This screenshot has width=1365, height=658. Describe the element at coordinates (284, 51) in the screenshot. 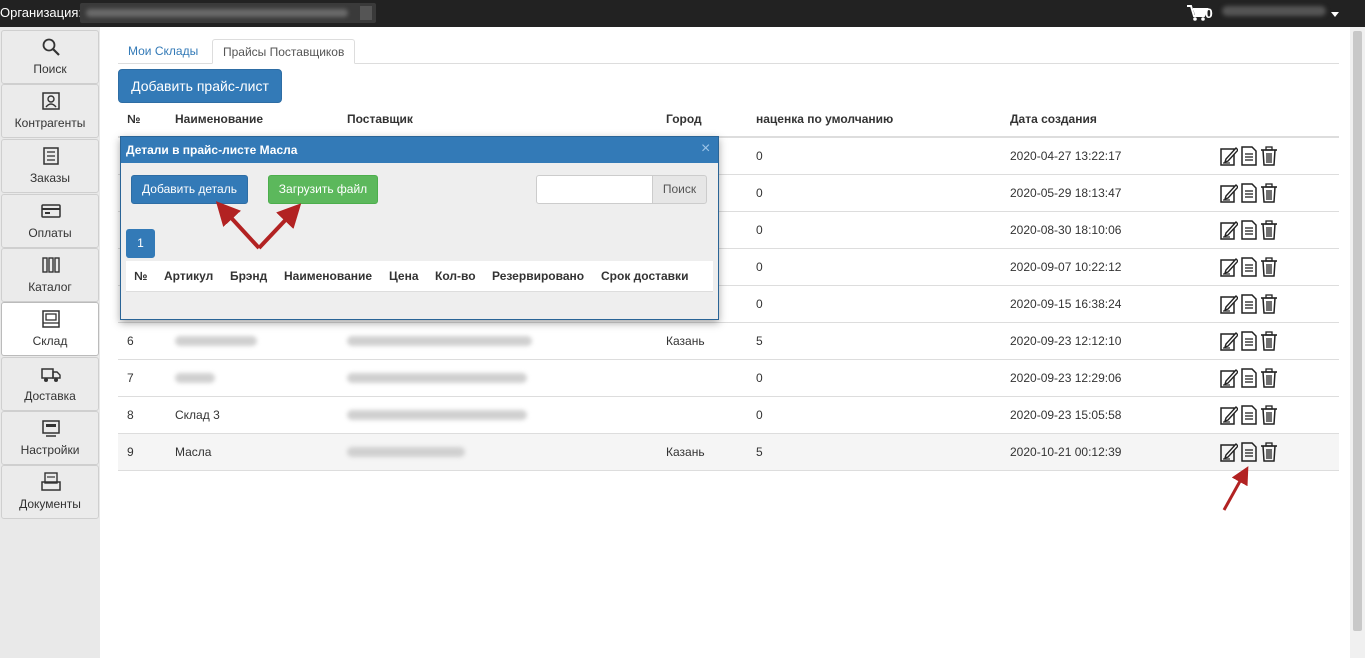

I see `tab-supplier-prices: Прайсы Поставщиков` at that location.